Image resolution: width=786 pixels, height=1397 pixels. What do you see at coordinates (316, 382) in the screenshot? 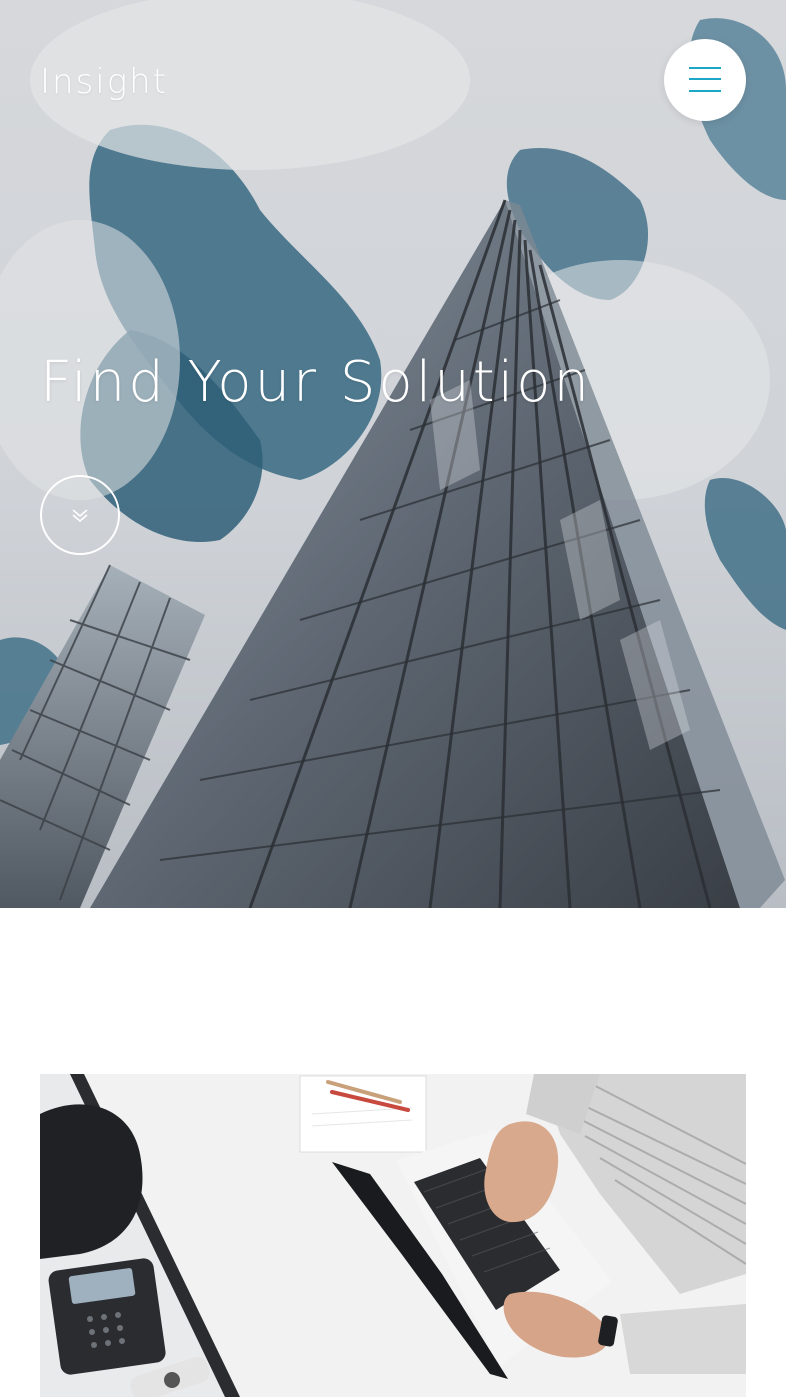
I see `hero-title: Find Your Solution` at bounding box center [316, 382].